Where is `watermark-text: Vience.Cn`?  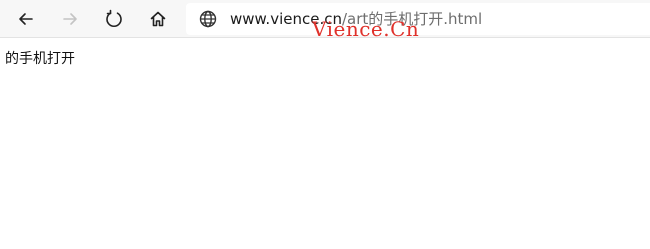
watermark-text: Vience.Cn is located at coordinates (366, 29).